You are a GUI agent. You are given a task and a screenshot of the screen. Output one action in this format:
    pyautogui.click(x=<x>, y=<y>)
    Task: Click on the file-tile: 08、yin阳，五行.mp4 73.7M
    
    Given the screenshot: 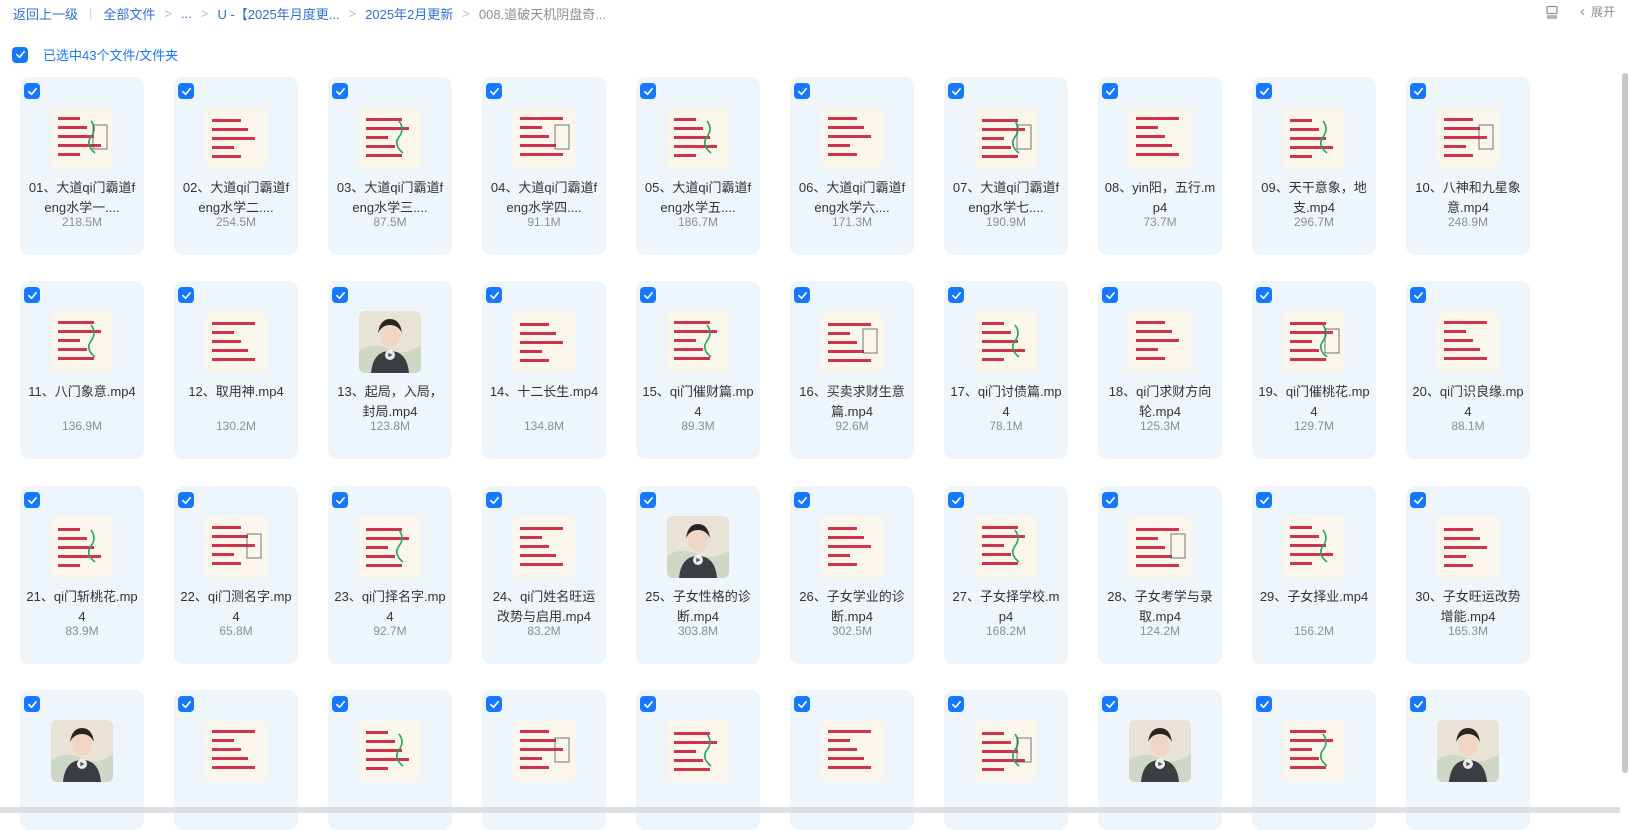 What is the action you would take?
    pyautogui.click(x=1160, y=166)
    